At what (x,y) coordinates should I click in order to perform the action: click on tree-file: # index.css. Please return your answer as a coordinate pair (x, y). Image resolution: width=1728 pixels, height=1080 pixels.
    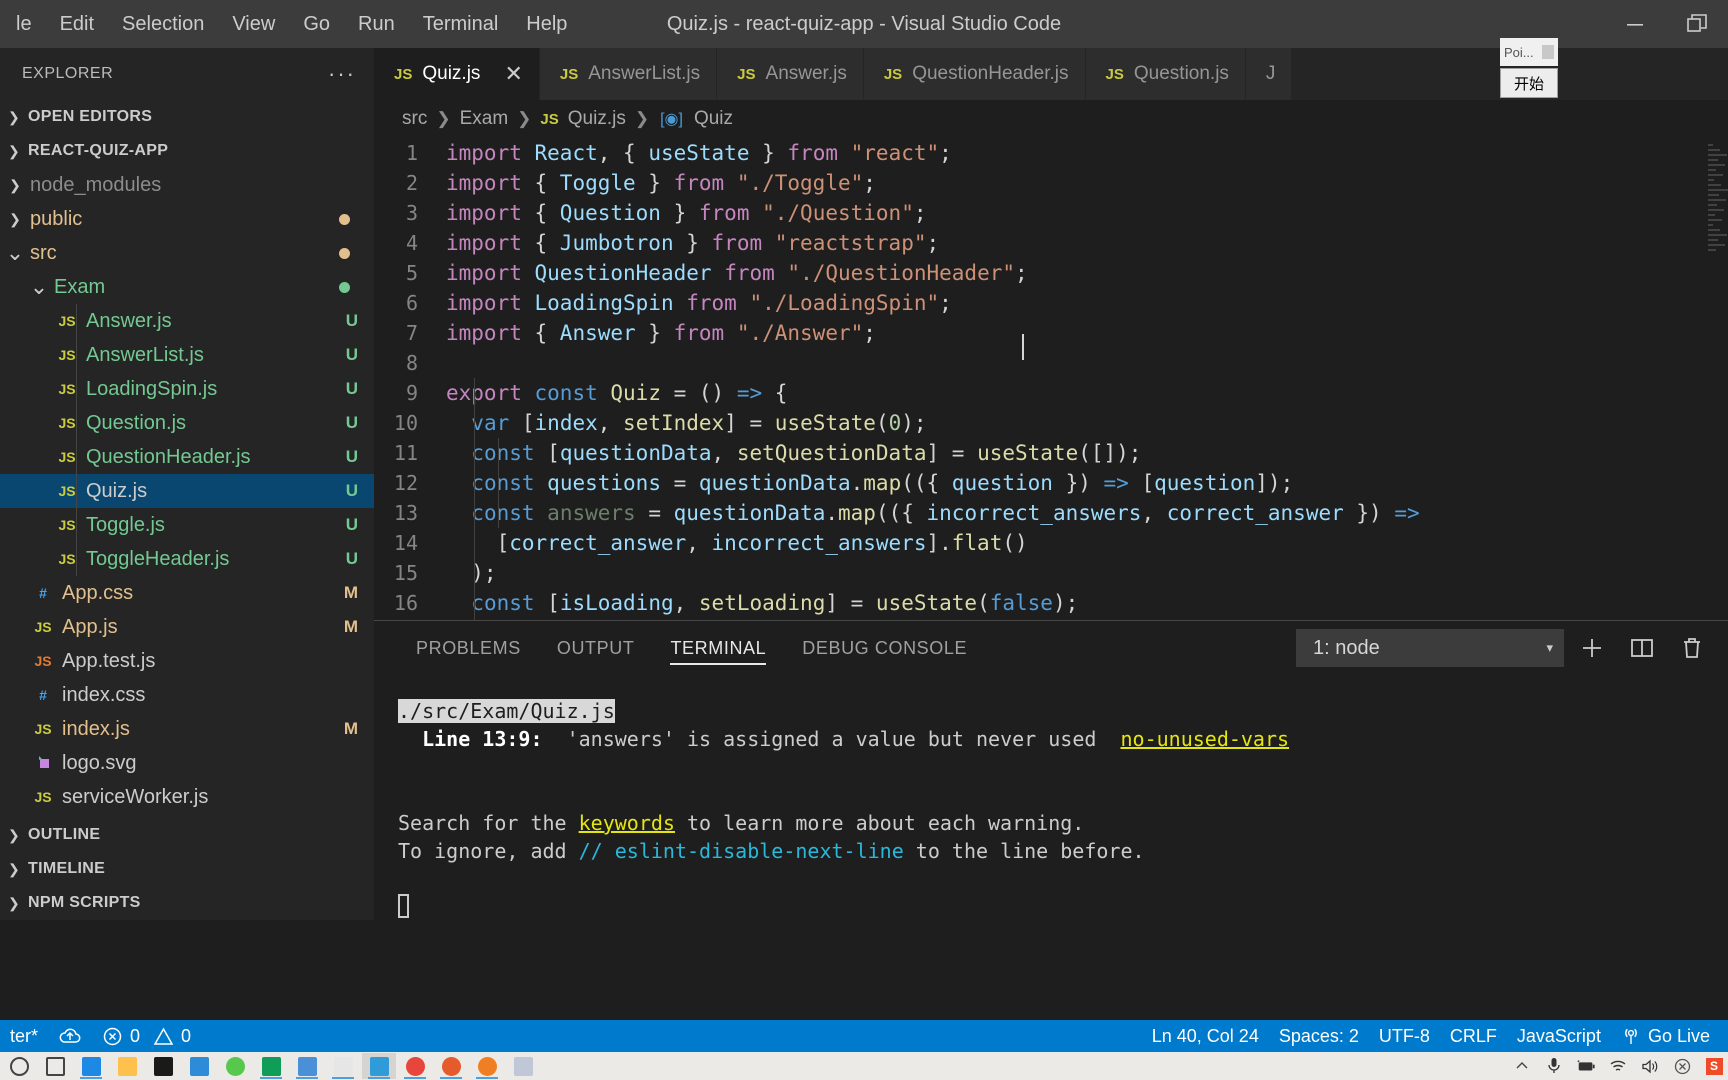
    Looking at the image, I should click on (187, 695).